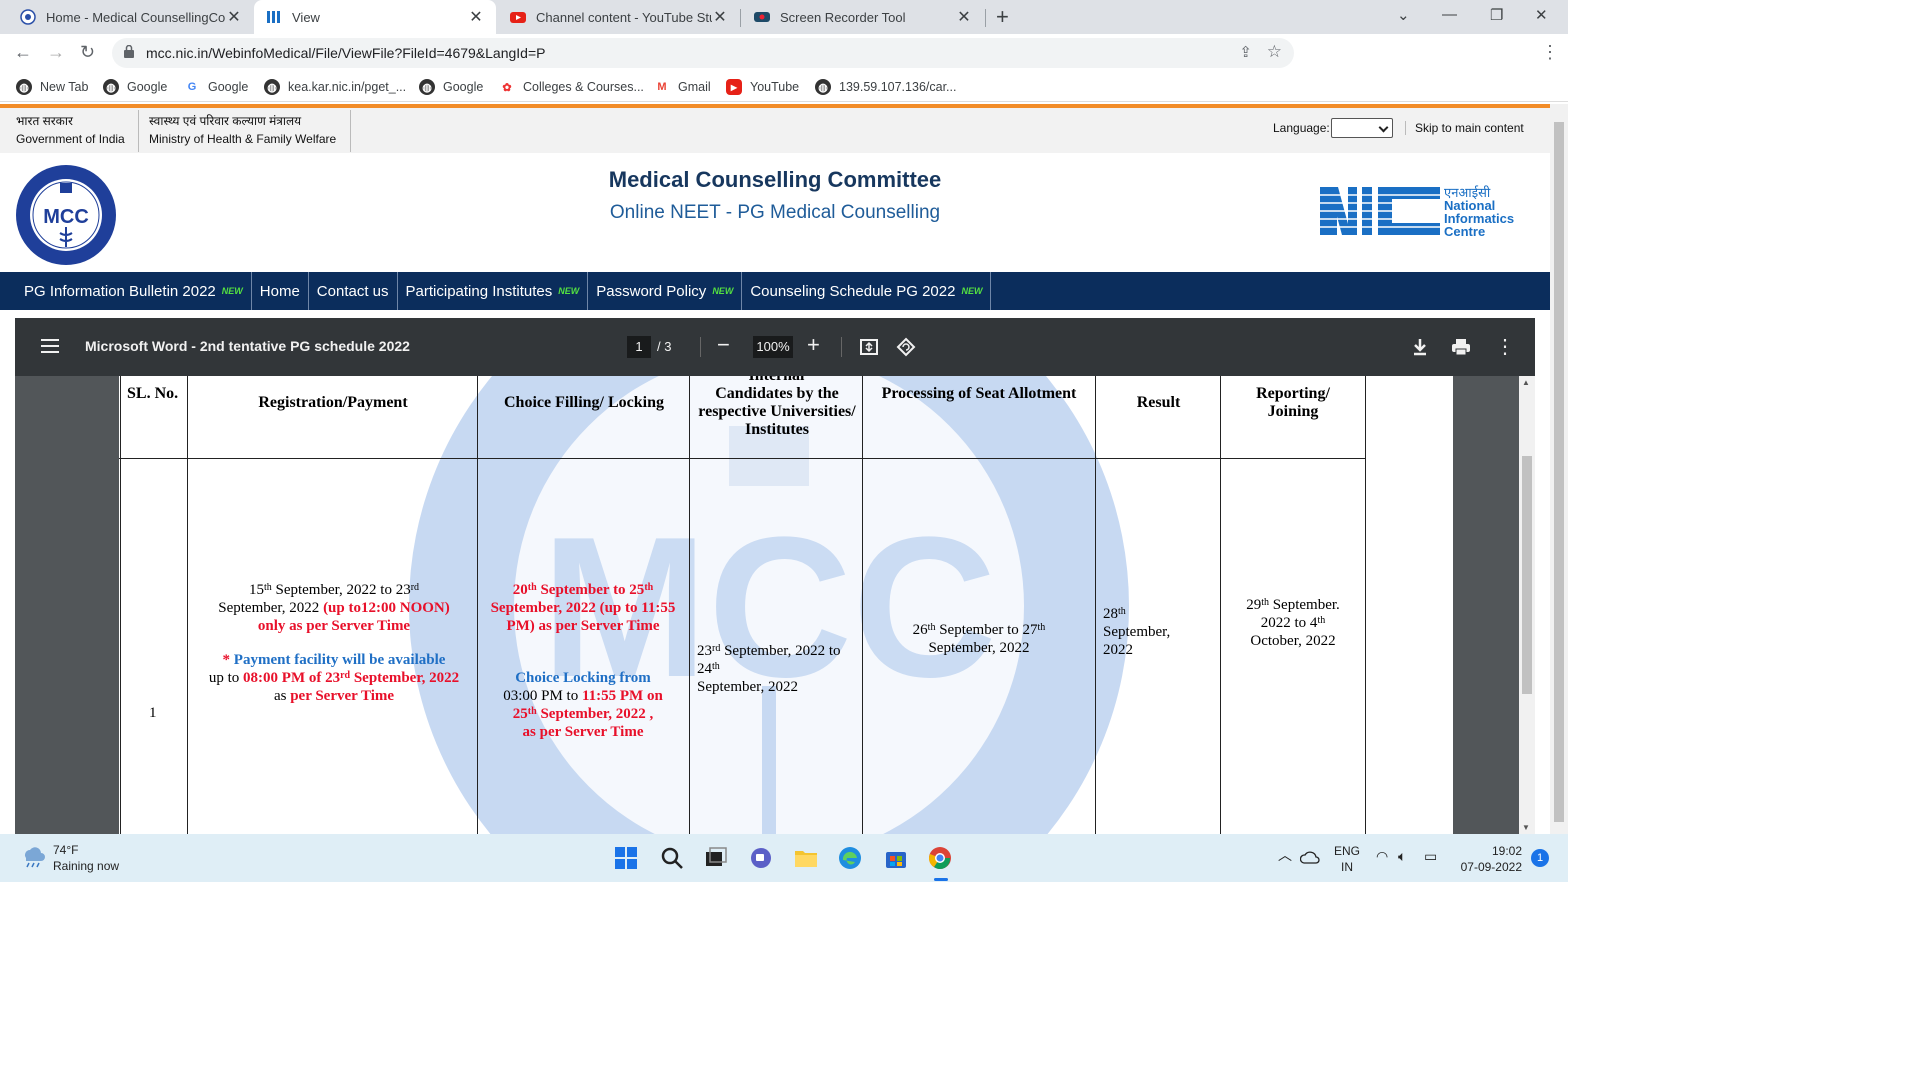 The height and width of the screenshot is (1080, 1920). What do you see at coordinates (1526, 827) in the screenshot?
I see `scroll-down-arrow-icon: ▼` at bounding box center [1526, 827].